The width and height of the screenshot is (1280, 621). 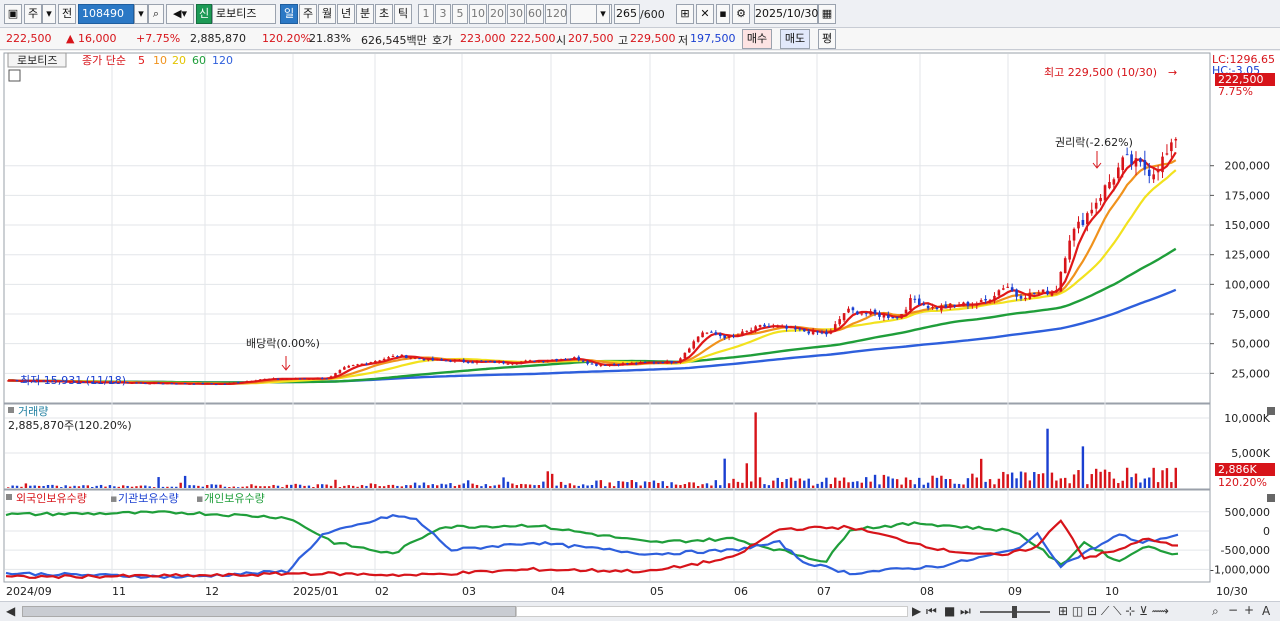 What do you see at coordinates (244, 14) in the screenshot?
I see `stock-name: 로보티즈` at bounding box center [244, 14].